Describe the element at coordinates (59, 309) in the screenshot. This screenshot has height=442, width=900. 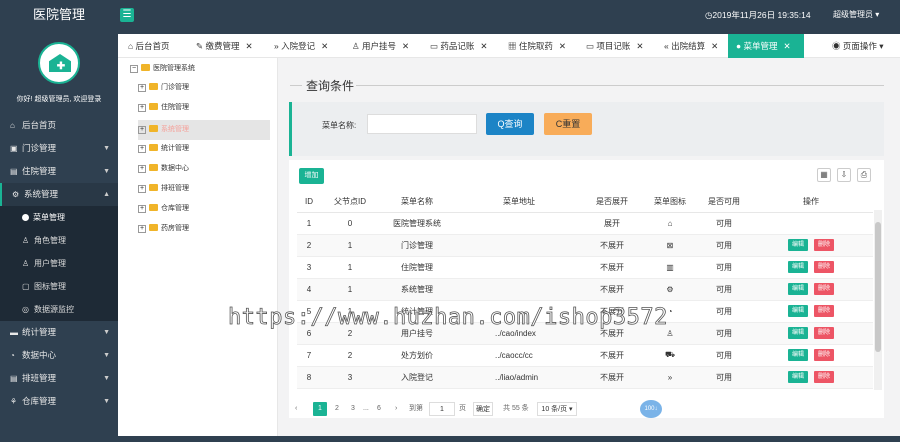
I see `sidebar-item-datasource: ◎ 数据源监控` at that location.